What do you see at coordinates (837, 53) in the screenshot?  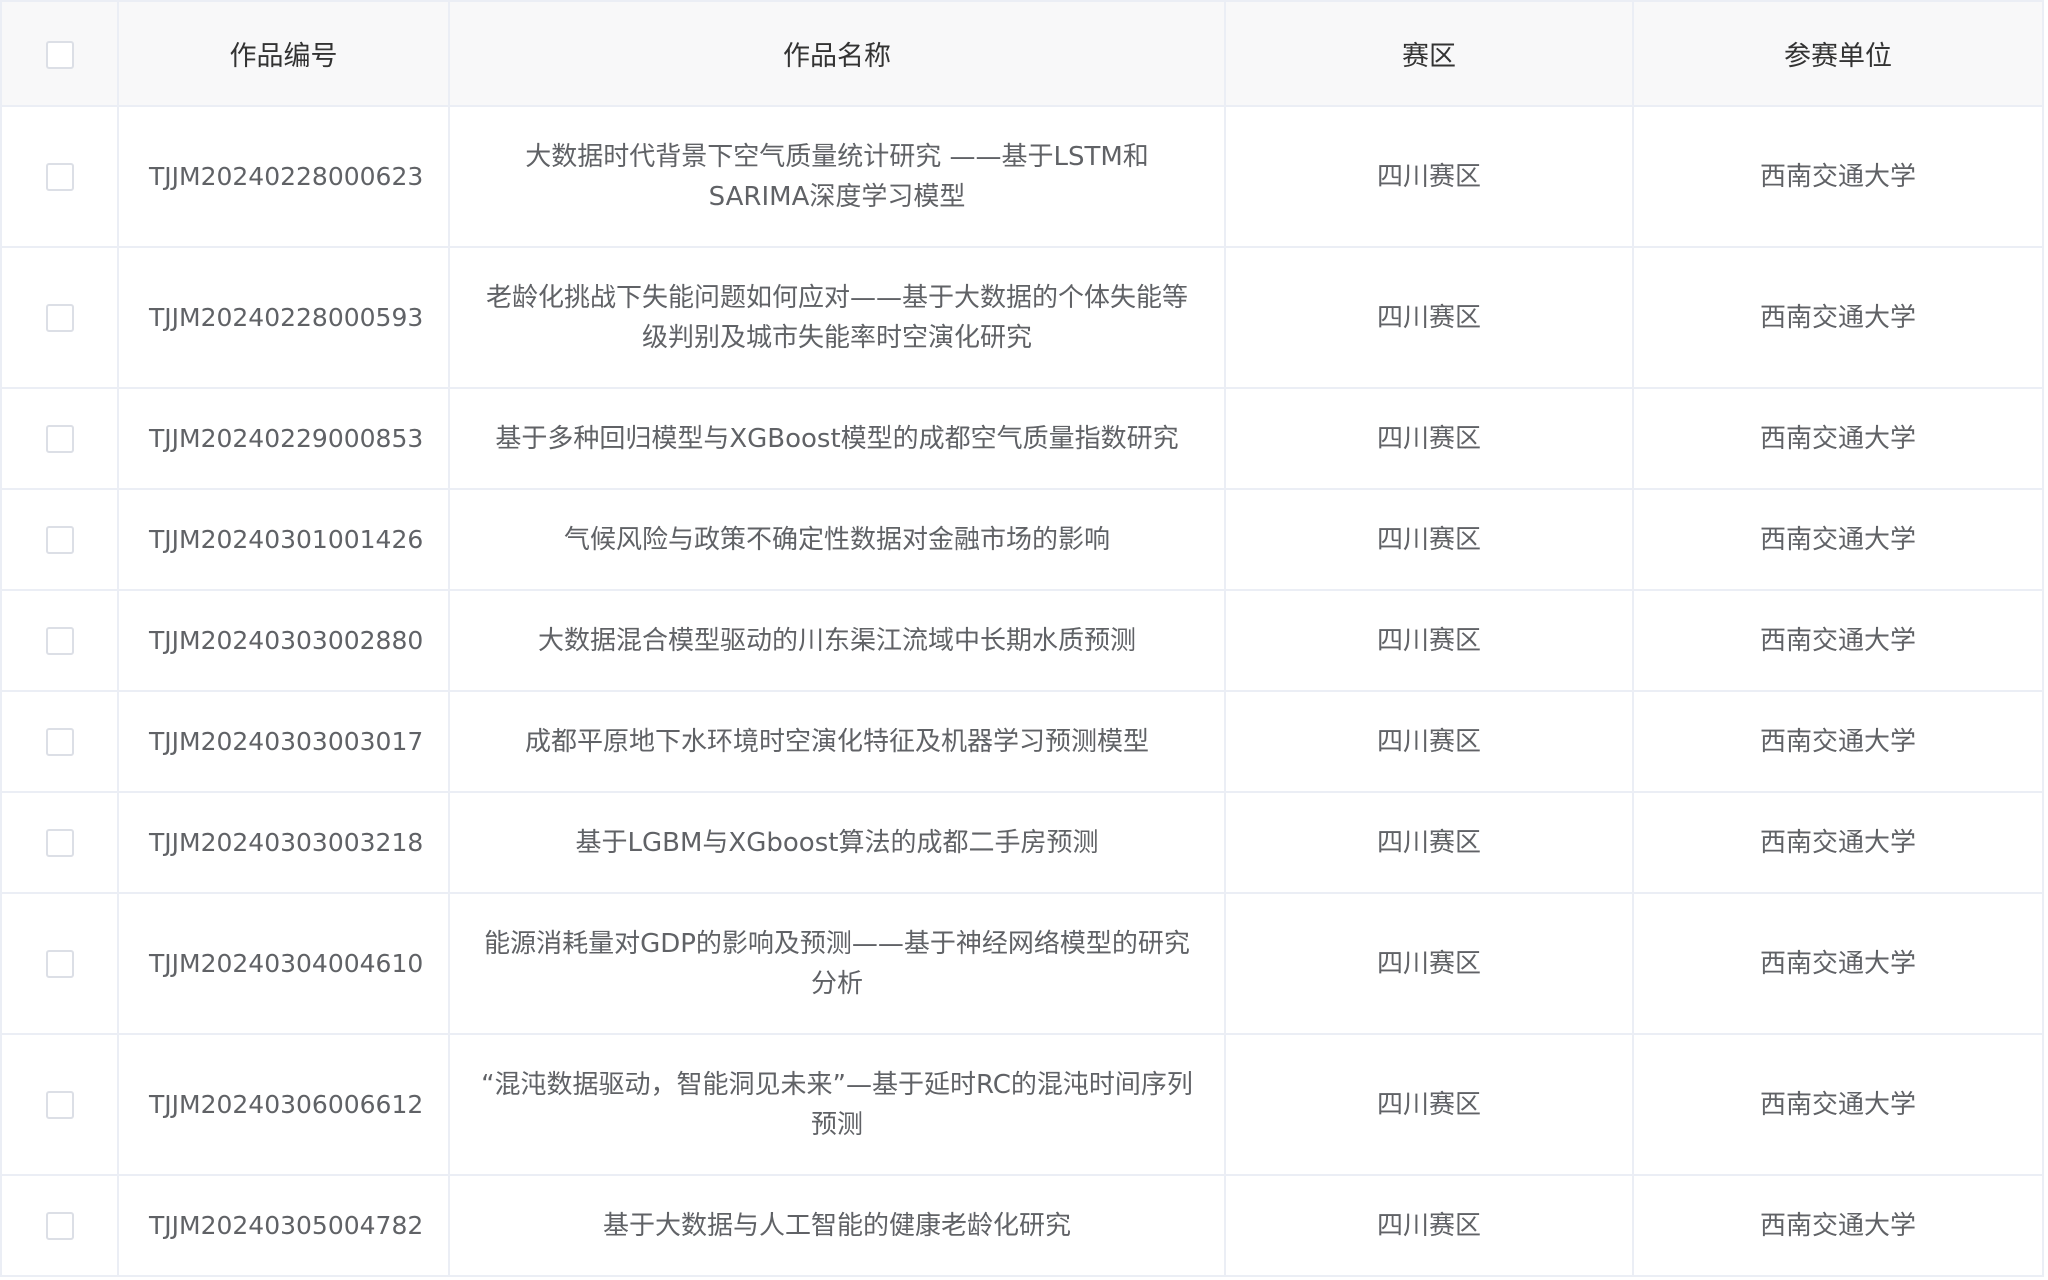 I see `column-header-name: 作品名称` at bounding box center [837, 53].